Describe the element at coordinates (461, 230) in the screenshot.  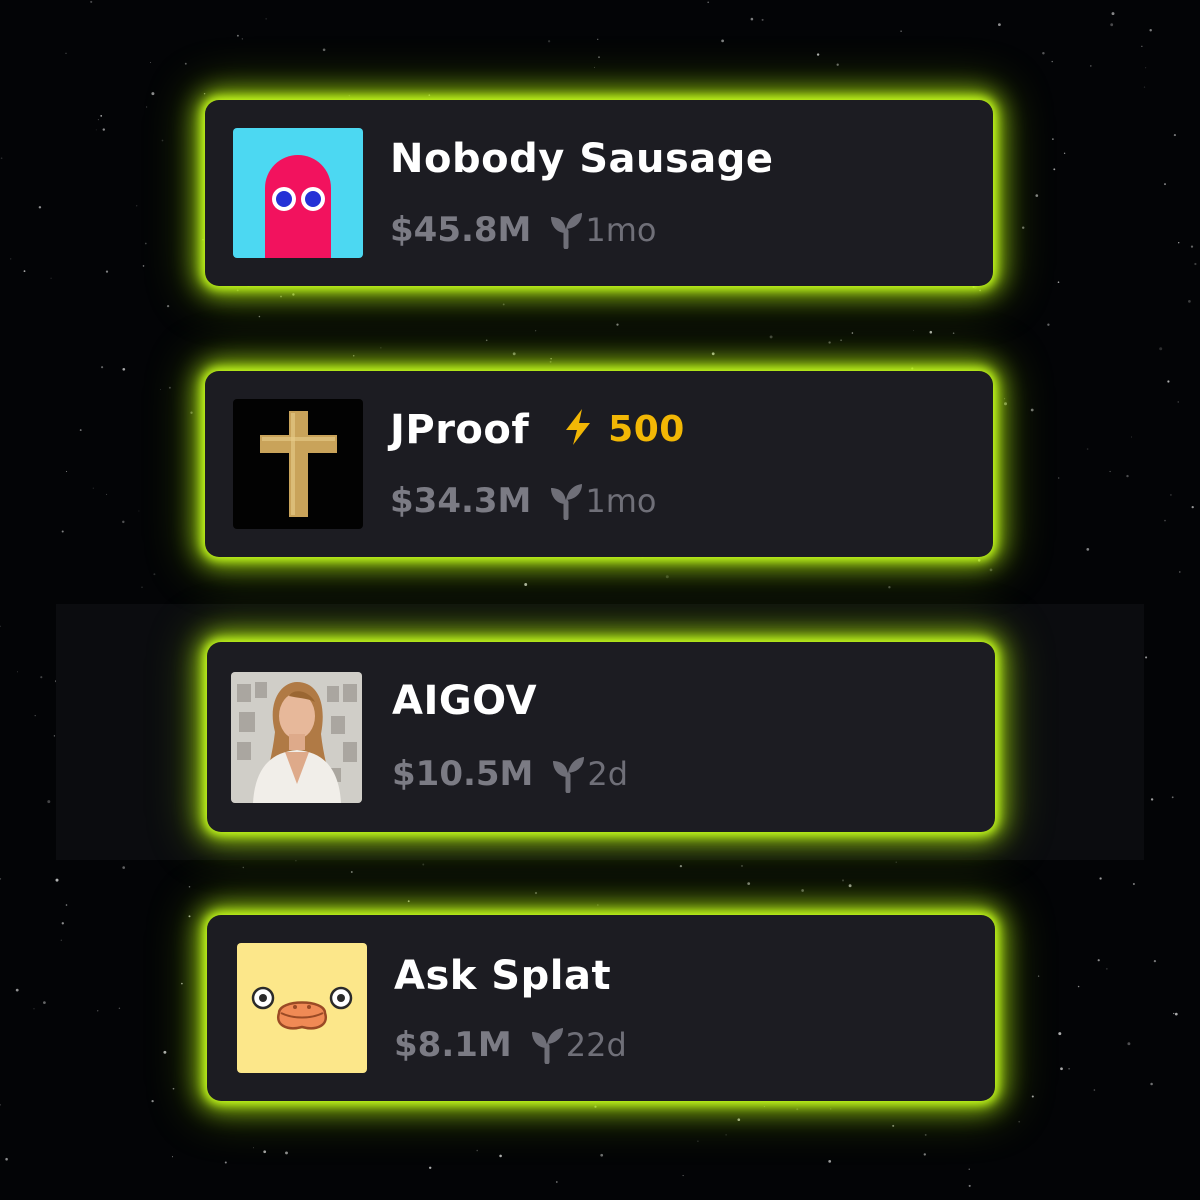
I see `market-cap: $45.8M` at that location.